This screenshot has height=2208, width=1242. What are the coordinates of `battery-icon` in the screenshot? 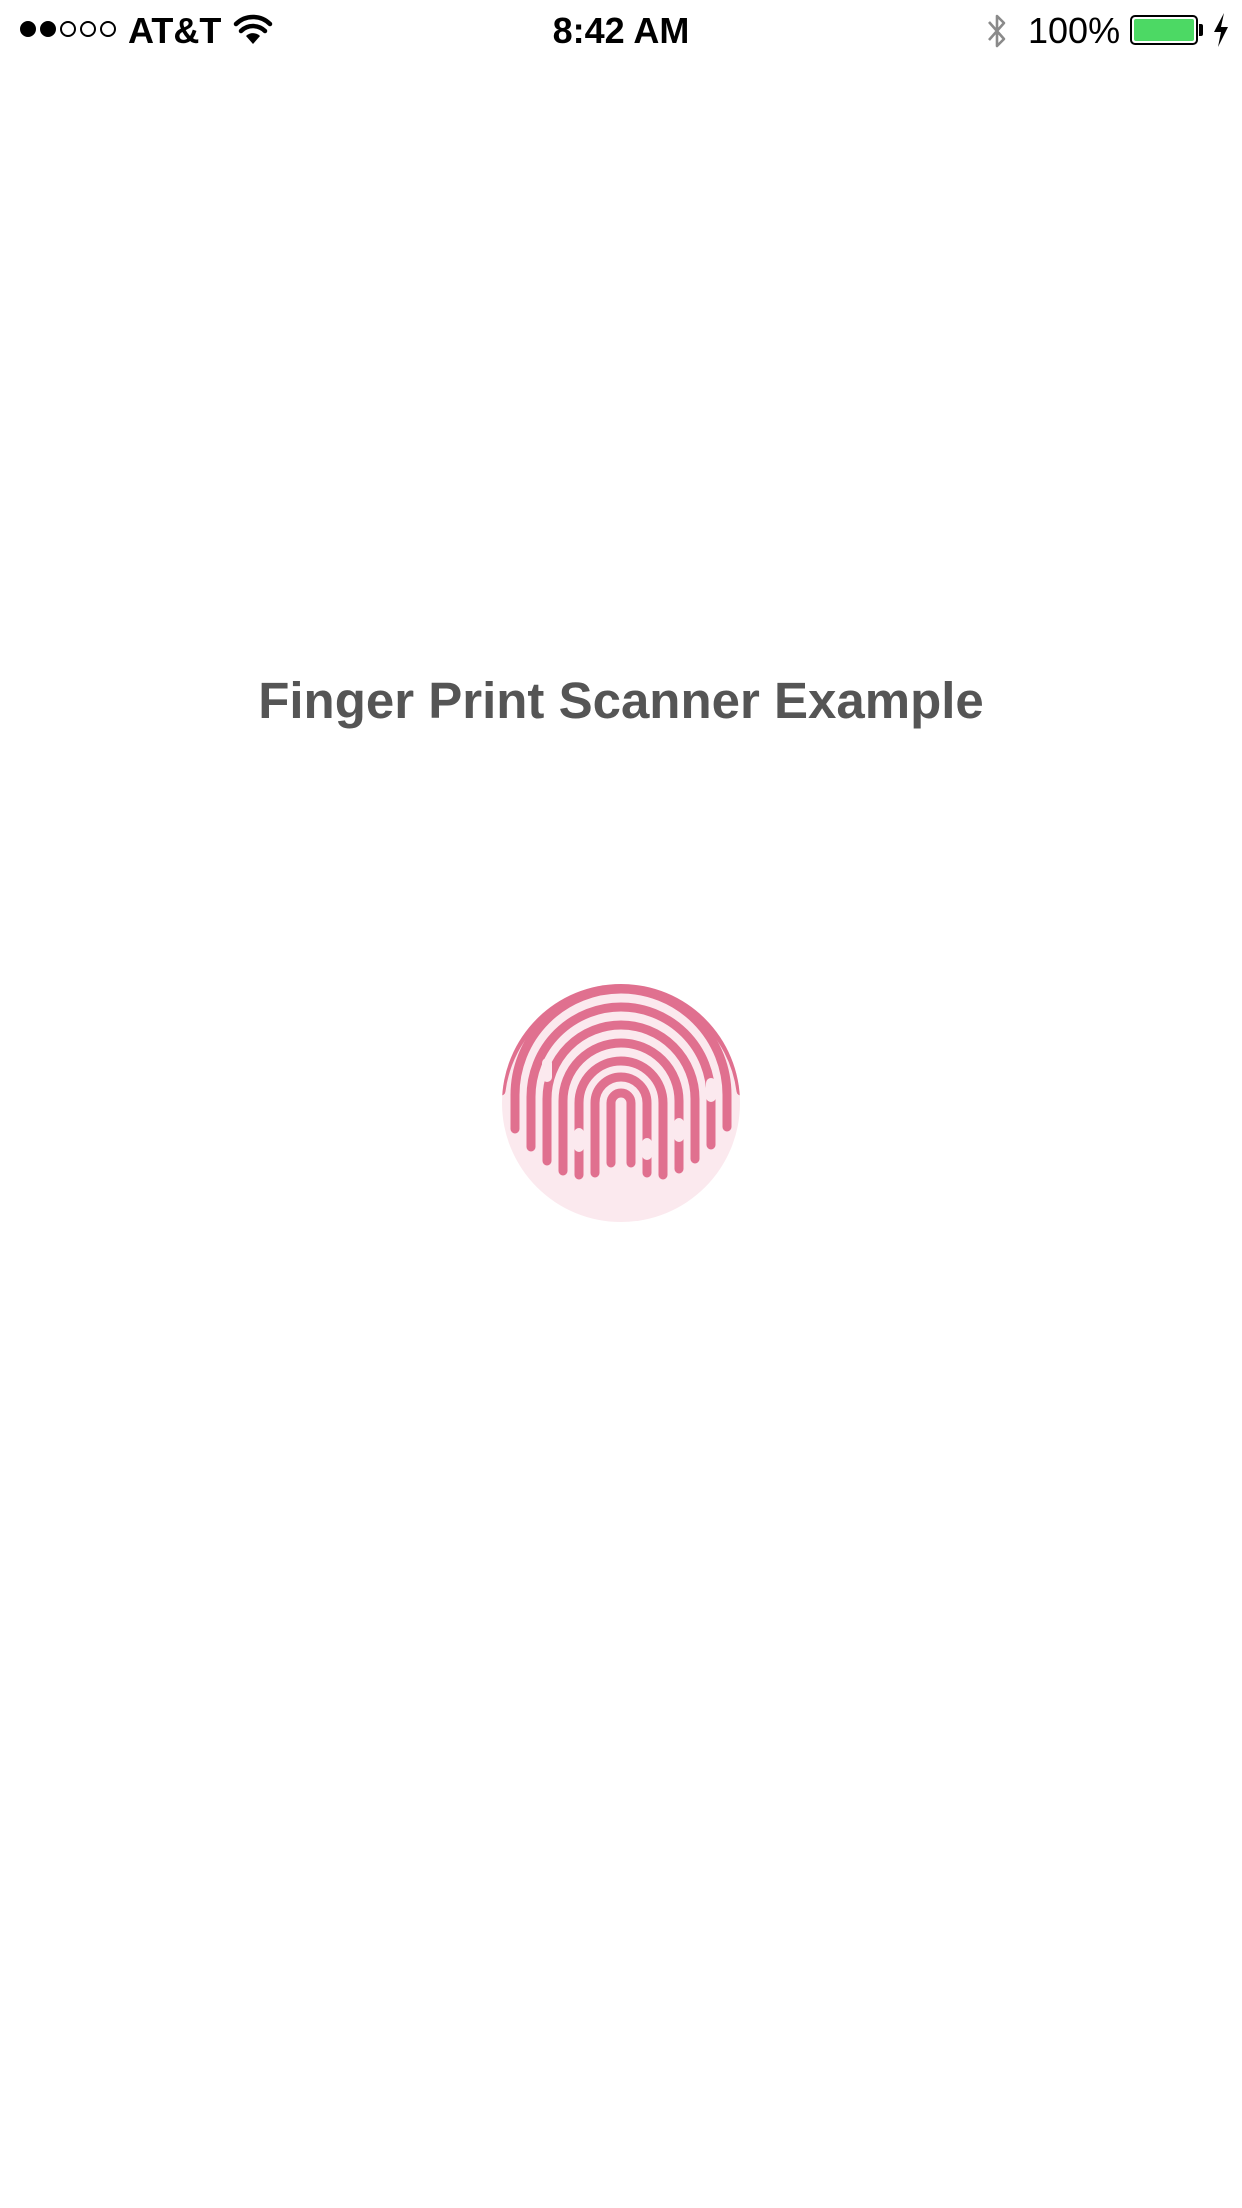 It's located at (1164, 30).